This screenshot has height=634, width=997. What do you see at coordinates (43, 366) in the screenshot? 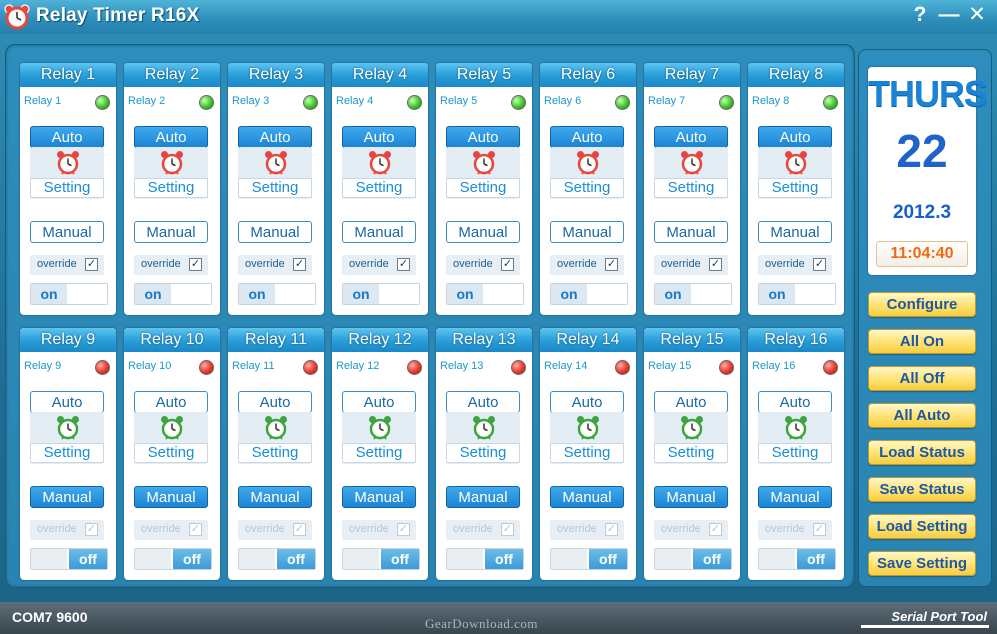
I see `relay-label: Relay 9` at bounding box center [43, 366].